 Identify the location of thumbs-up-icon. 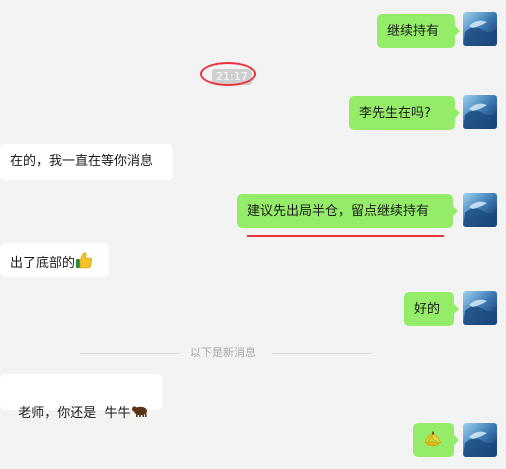
(84, 263).